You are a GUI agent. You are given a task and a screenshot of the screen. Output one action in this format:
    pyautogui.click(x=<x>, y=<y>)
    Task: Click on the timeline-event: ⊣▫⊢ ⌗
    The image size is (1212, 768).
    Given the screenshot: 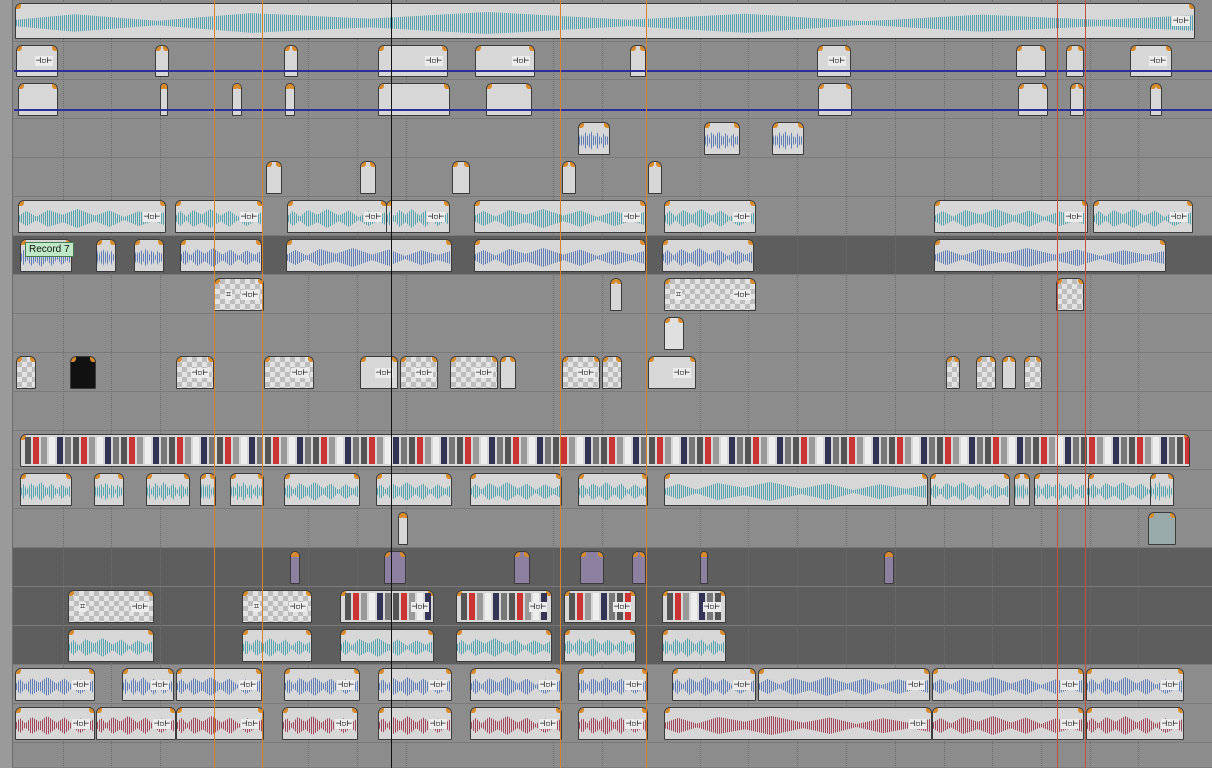 What is the action you would take?
    pyautogui.click(x=239, y=294)
    